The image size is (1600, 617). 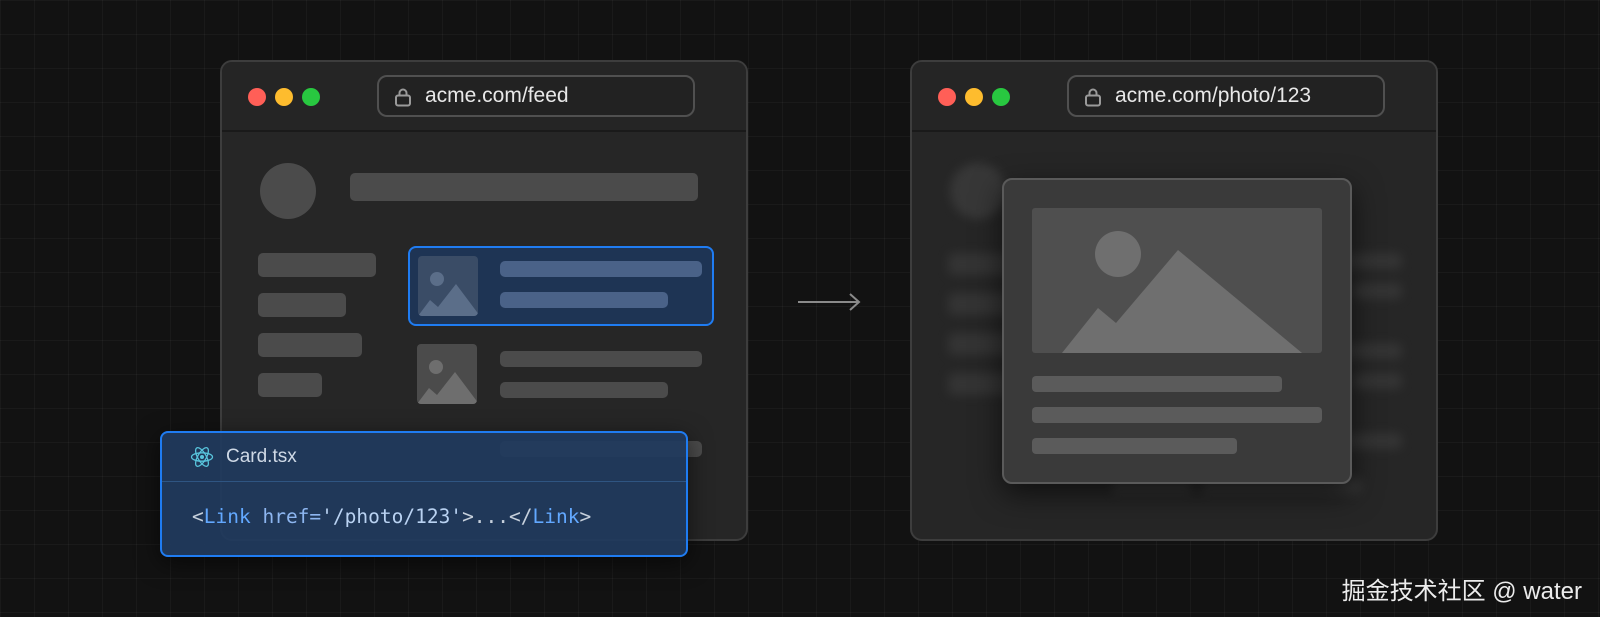 I want to click on code-attribute: href=, so click(x=286, y=516).